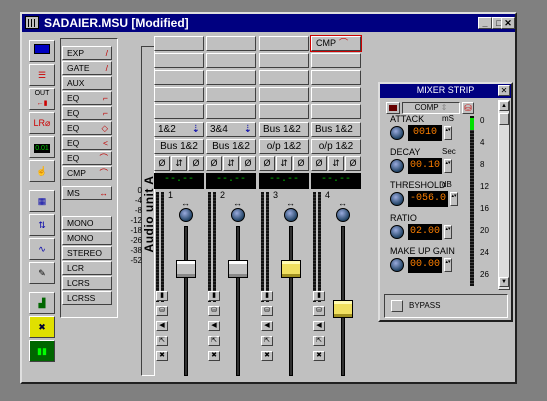 This screenshot has height=401, width=547. I want to click on scroll-thumb, so click(504, 119).